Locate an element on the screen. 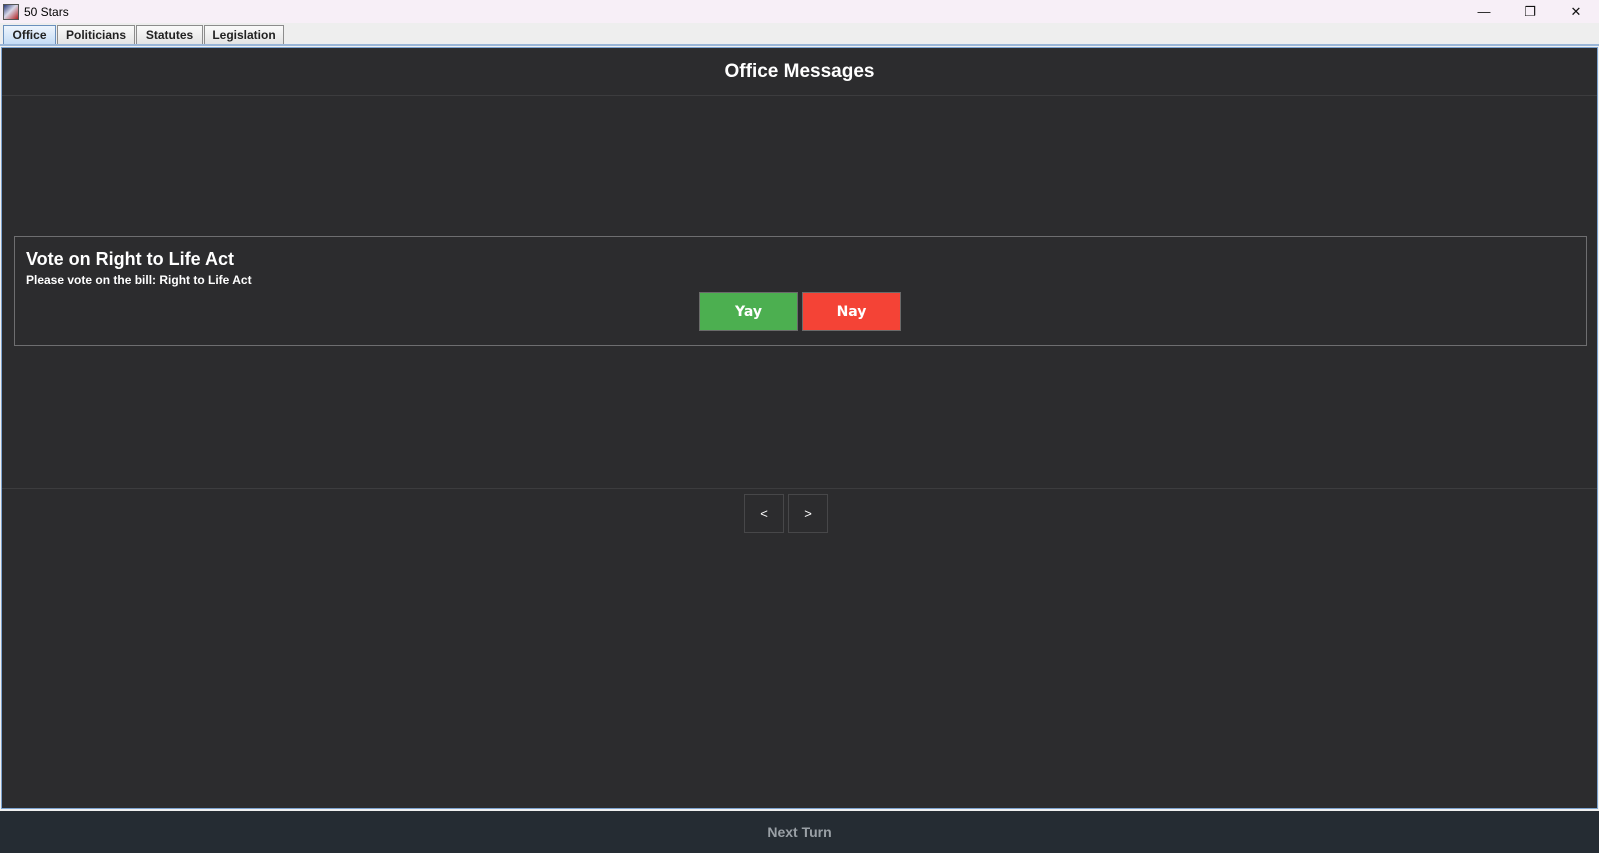 The width and height of the screenshot is (1599, 853). tab-legislation: Legislation is located at coordinates (244, 34).